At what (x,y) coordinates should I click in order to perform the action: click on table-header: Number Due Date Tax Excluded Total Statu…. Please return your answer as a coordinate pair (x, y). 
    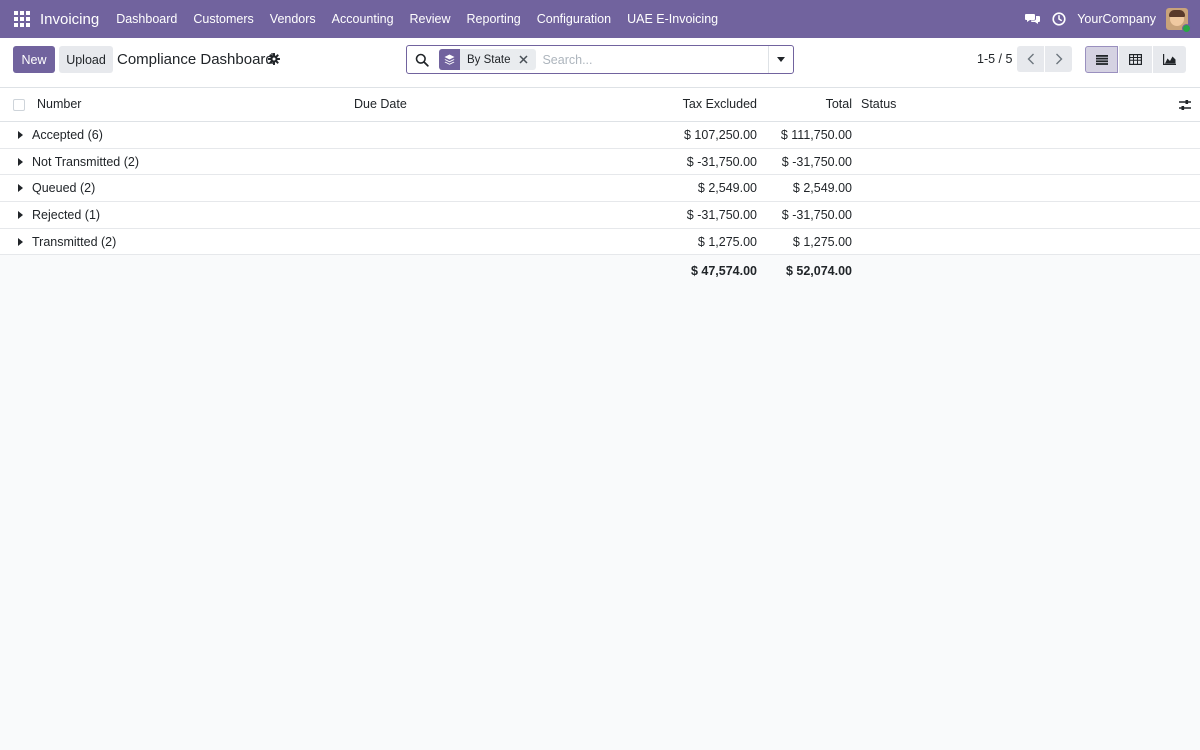
    Looking at the image, I should click on (600, 105).